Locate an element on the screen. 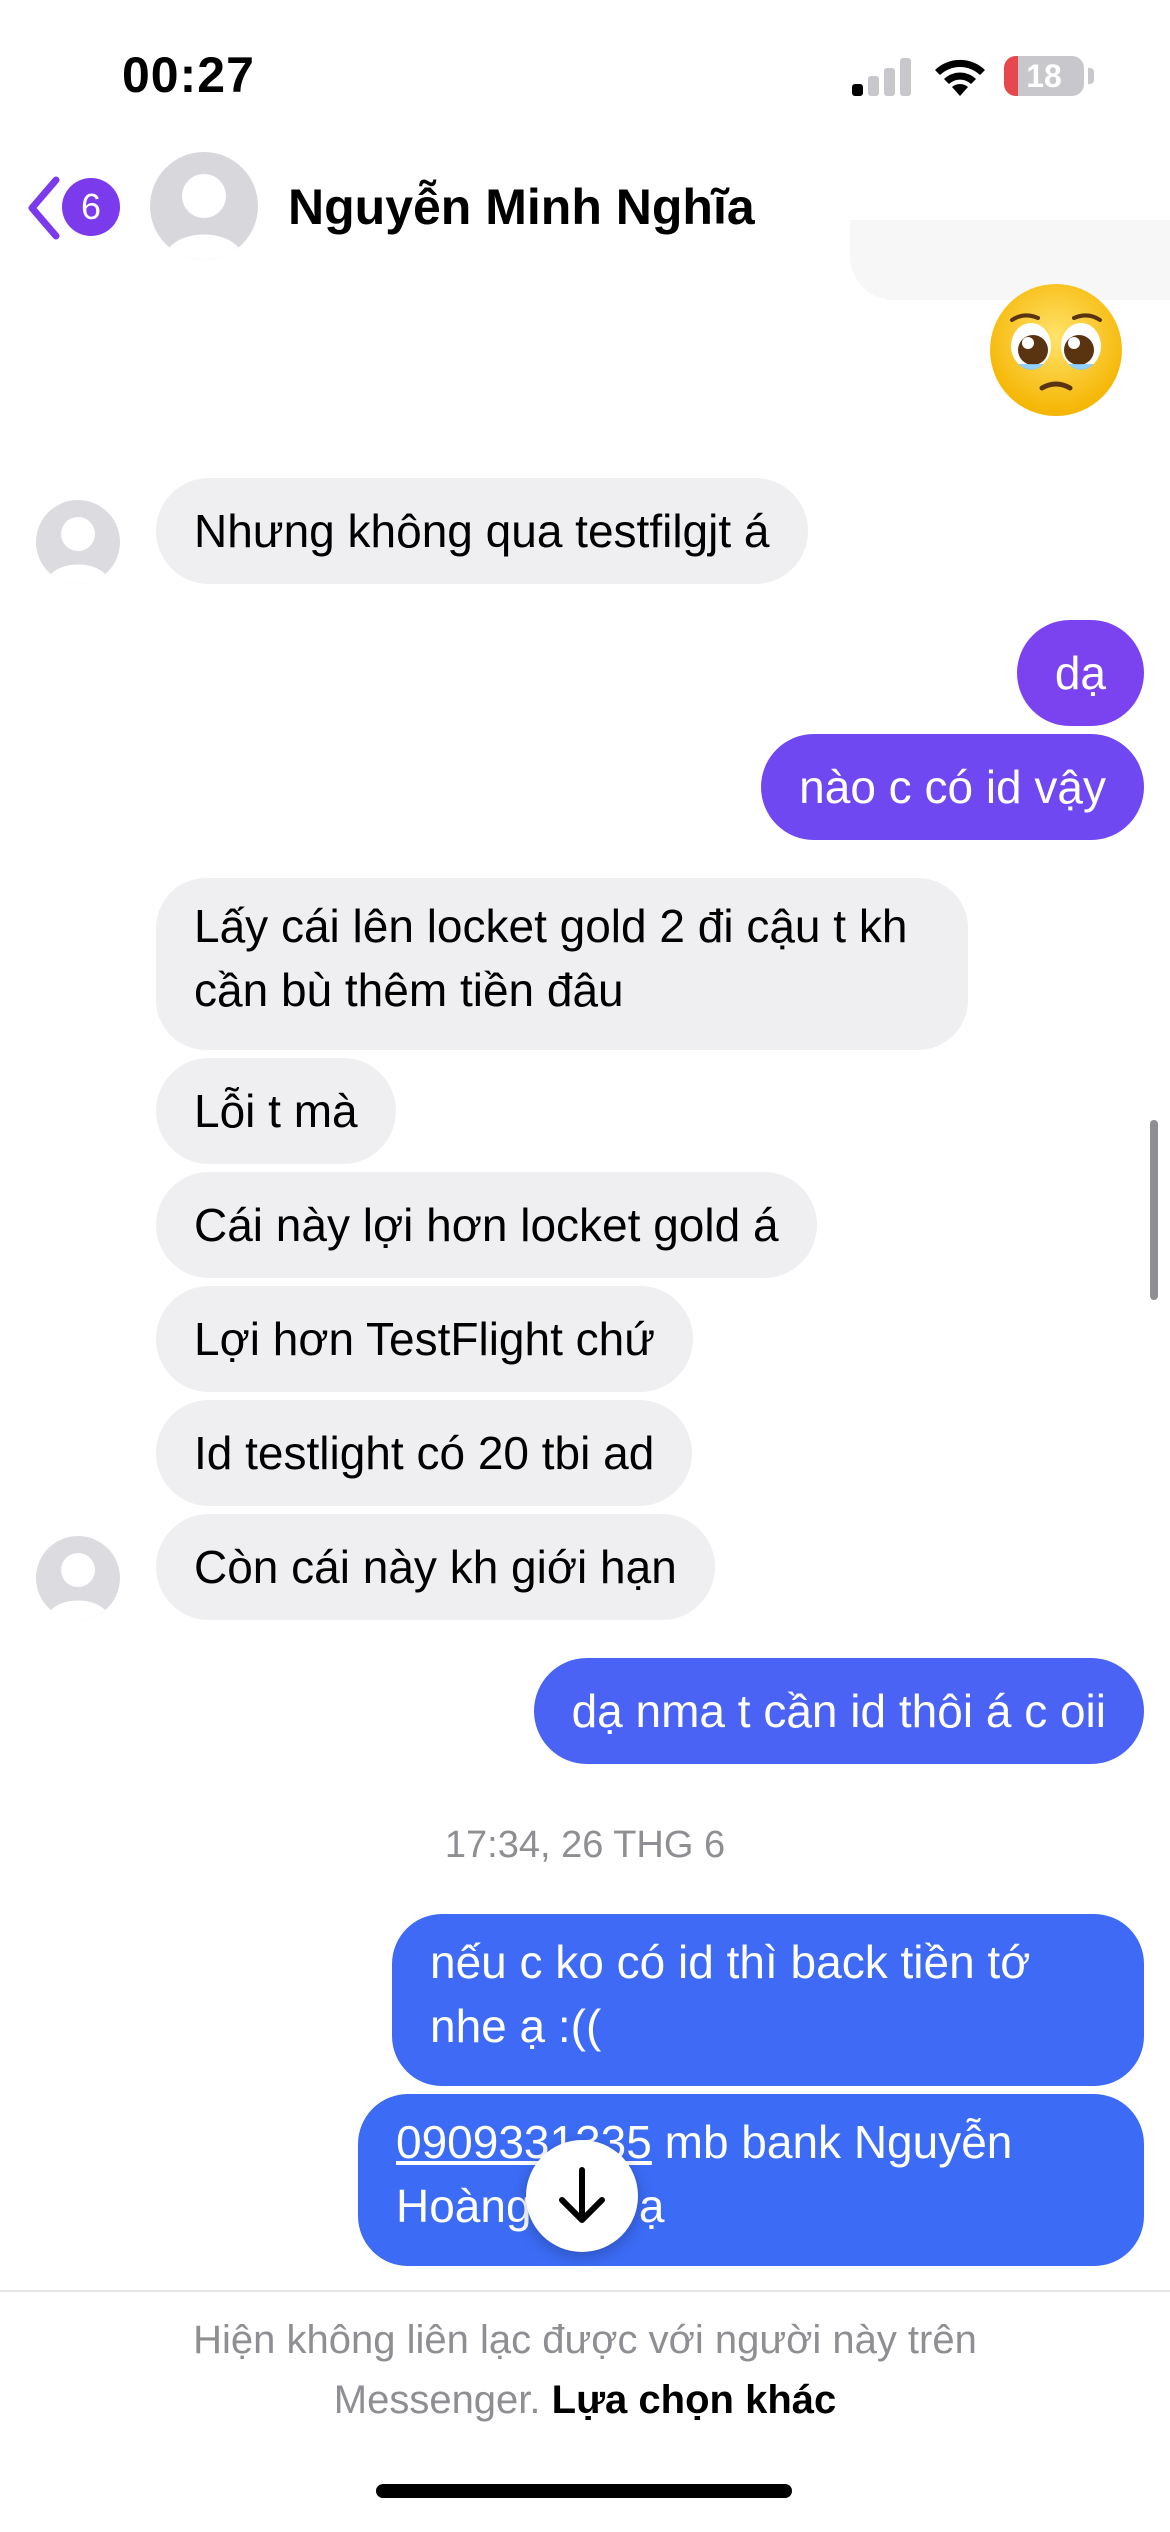 Image resolution: width=1170 pixels, height=2532 pixels. chevron-left-icon is located at coordinates (44, 208).